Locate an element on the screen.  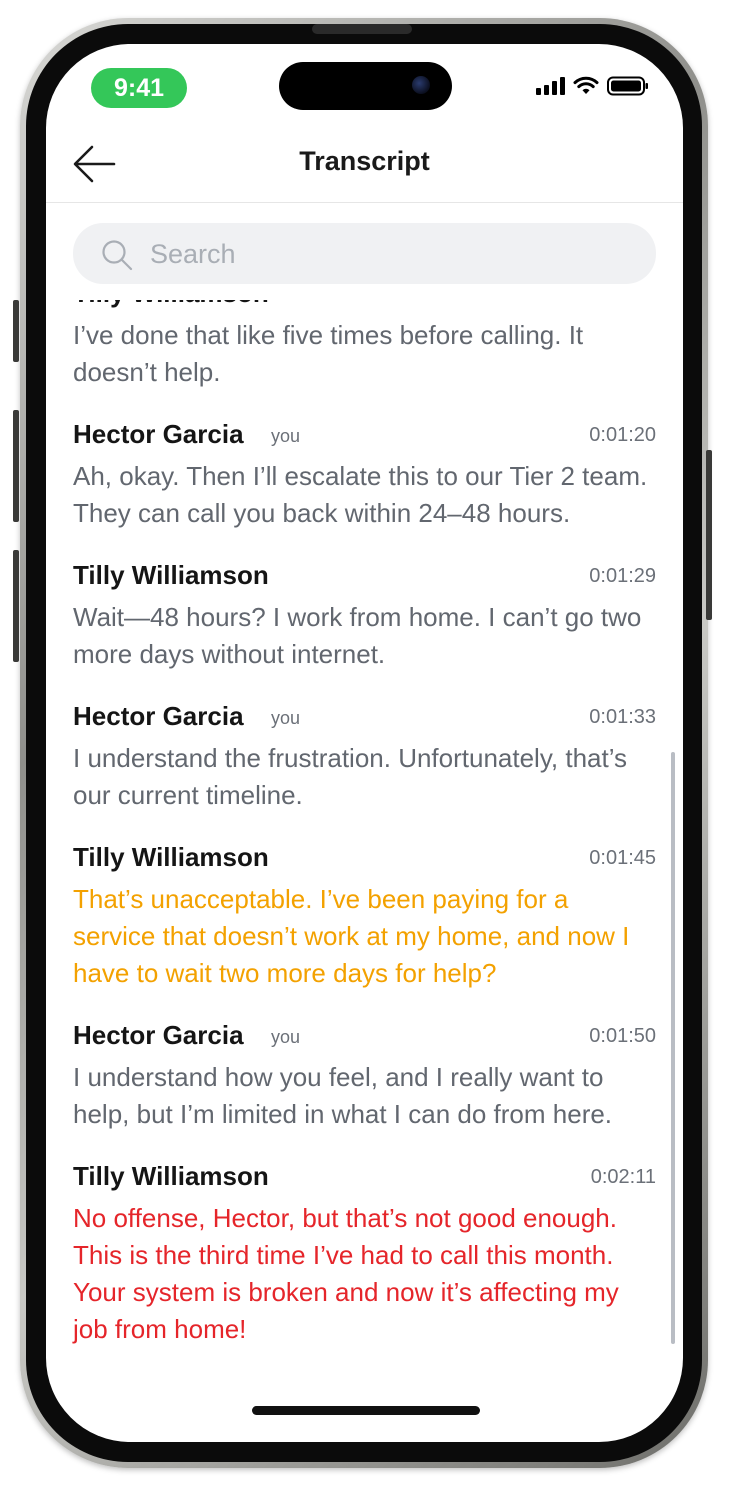
search-bar is located at coordinates (364, 254).